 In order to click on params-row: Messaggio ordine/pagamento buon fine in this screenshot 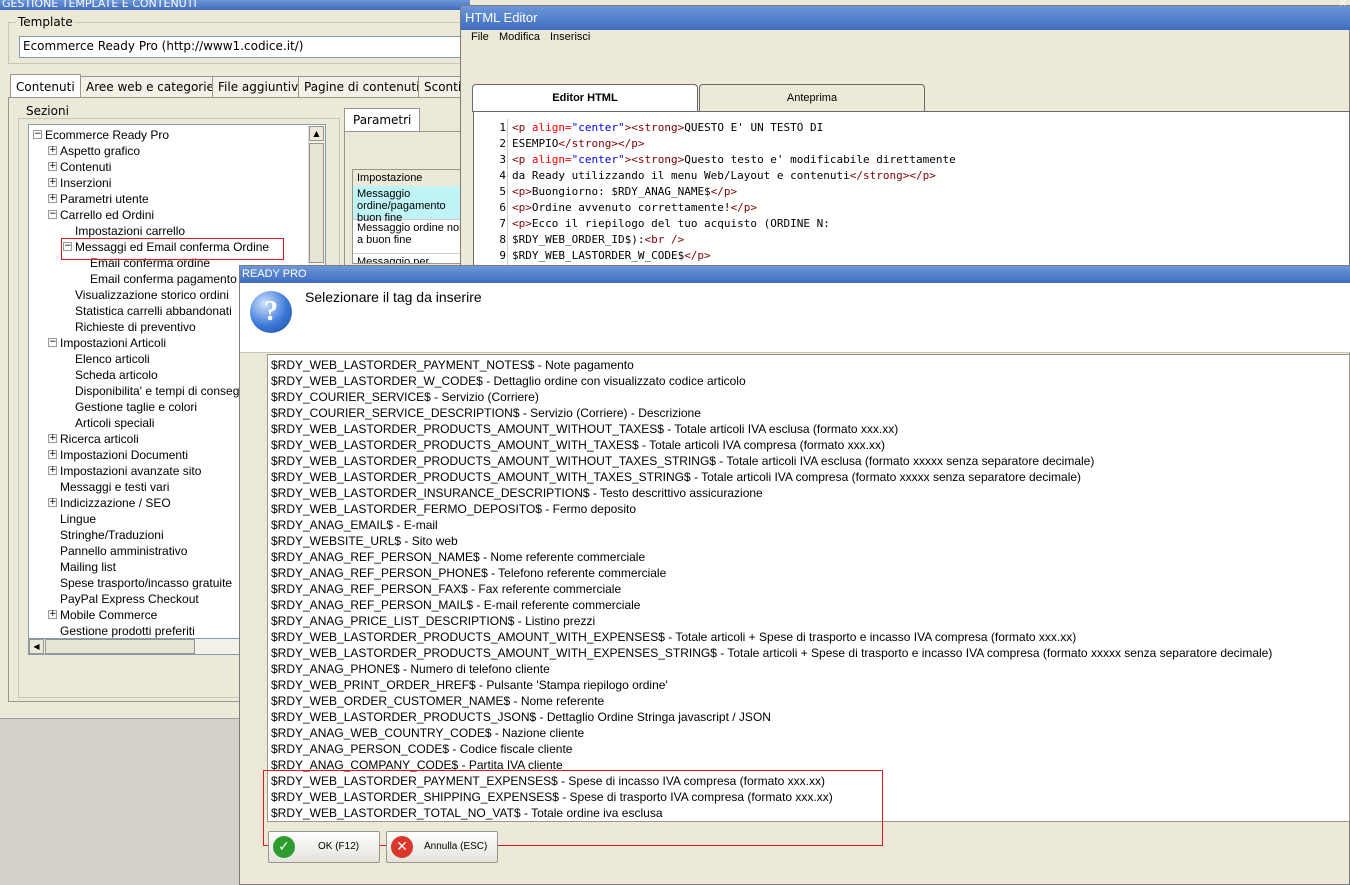, I will do `click(411, 205)`.